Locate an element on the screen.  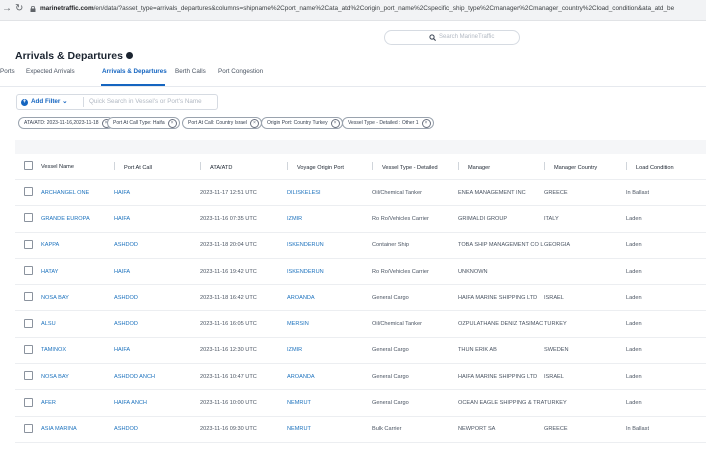
info-icon is located at coordinates (129, 55).